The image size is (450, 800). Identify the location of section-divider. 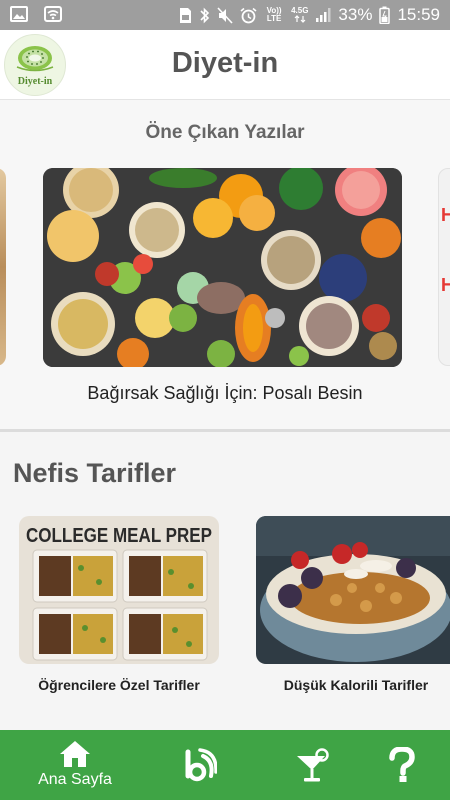
(225, 430).